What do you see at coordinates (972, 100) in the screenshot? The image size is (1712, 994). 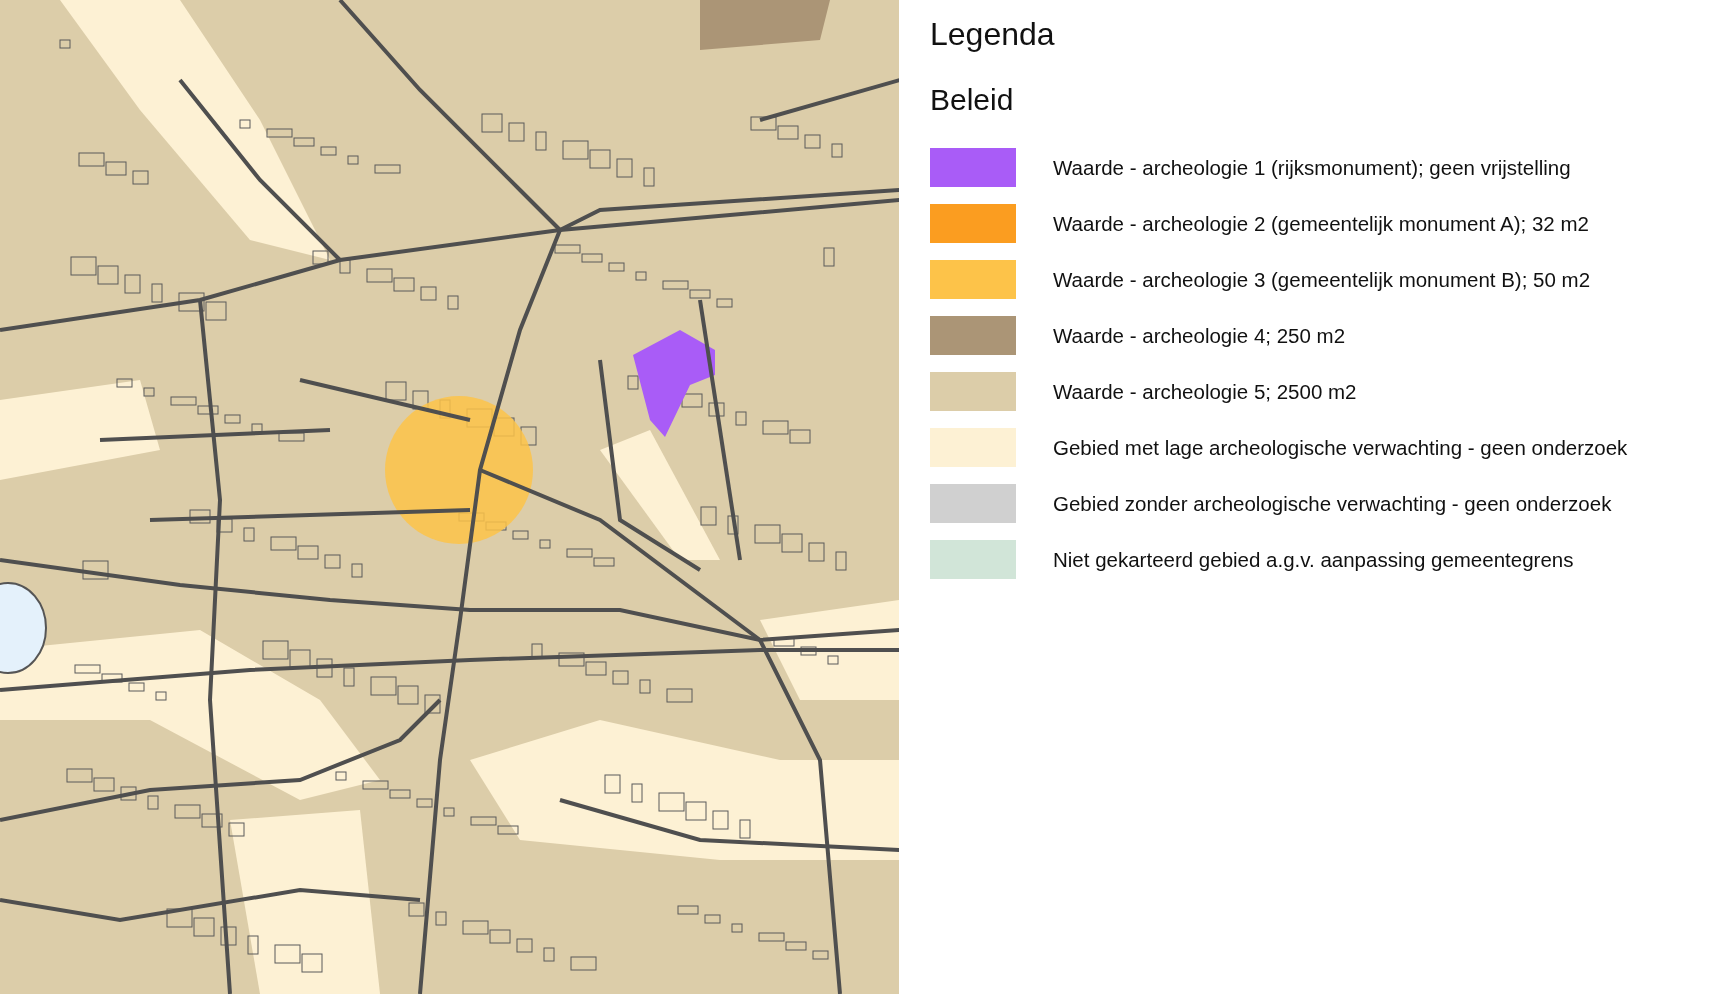 I see `section-heading: Beleid` at bounding box center [972, 100].